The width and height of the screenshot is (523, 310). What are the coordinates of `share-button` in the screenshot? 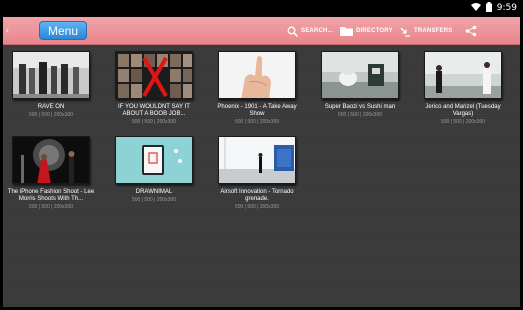 It's located at (471, 31).